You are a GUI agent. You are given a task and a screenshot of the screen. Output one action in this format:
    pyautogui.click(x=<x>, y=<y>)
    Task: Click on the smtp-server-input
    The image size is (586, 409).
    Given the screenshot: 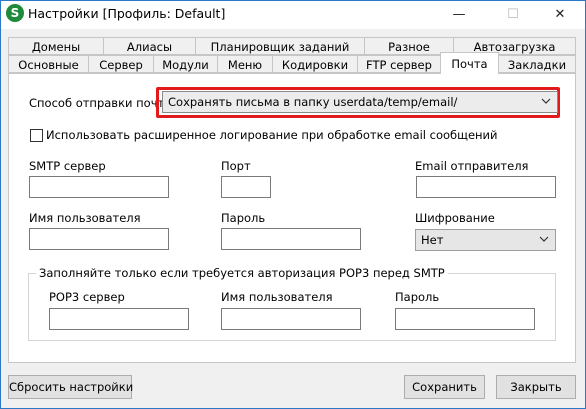 What is the action you would take?
    pyautogui.click(x=99, y=187)
    